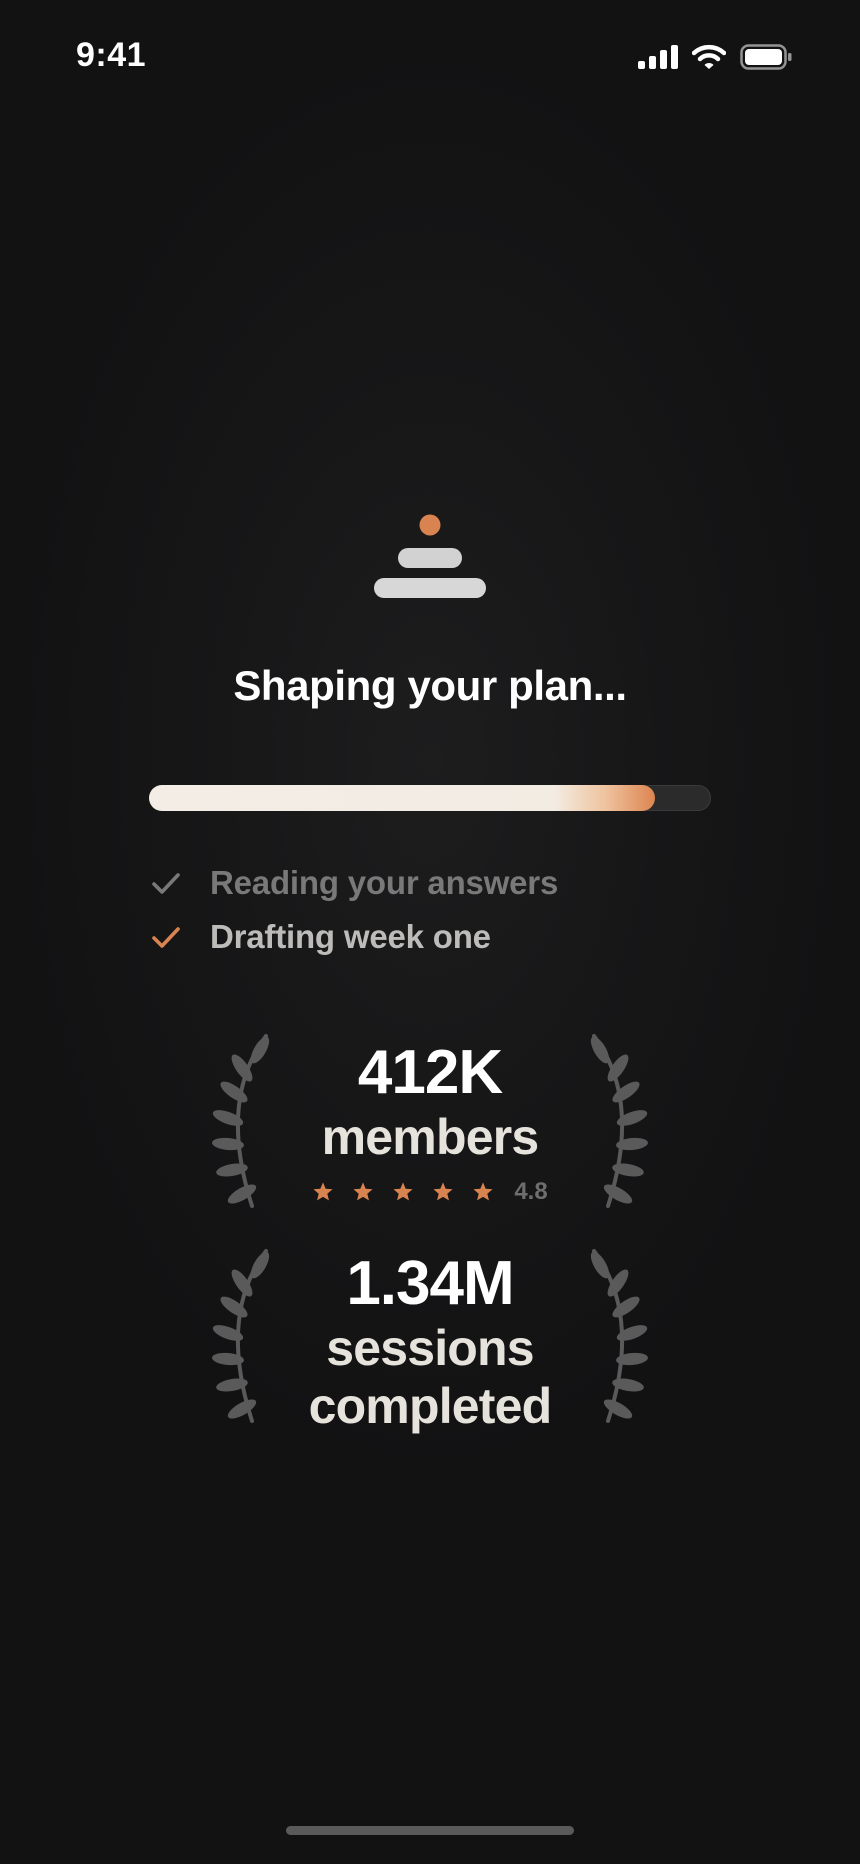  I want to click on stacked-stones-icon, so click(430, 556).